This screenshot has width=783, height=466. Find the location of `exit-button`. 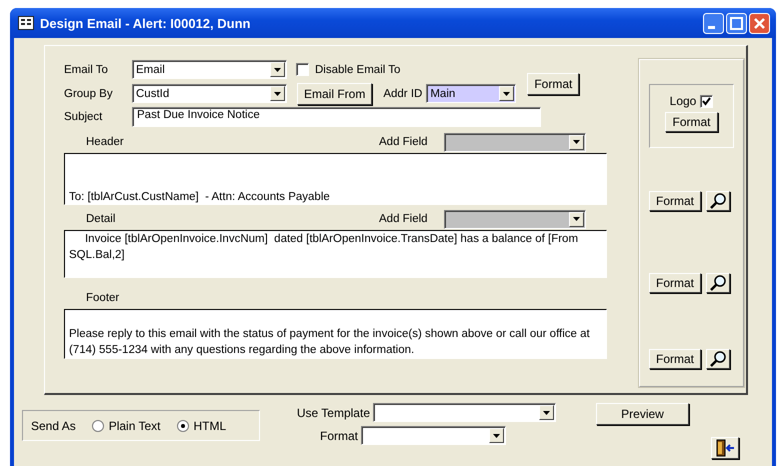

exit-button is located at coordinates (725, 448).